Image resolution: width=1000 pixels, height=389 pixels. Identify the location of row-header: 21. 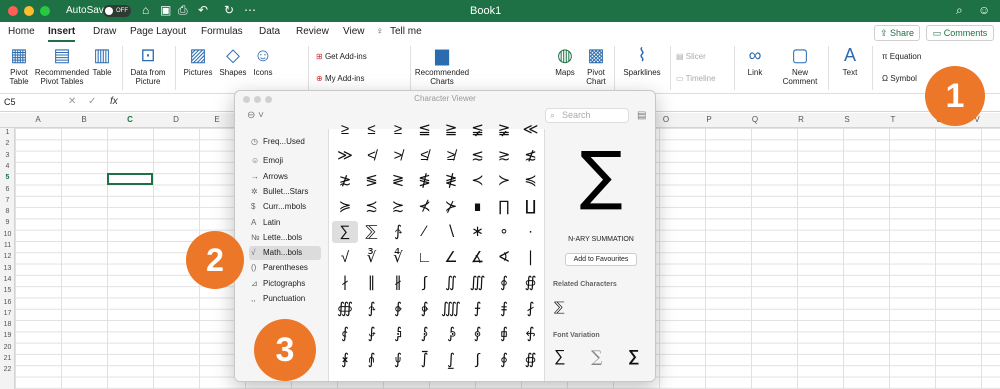
(7, 358).